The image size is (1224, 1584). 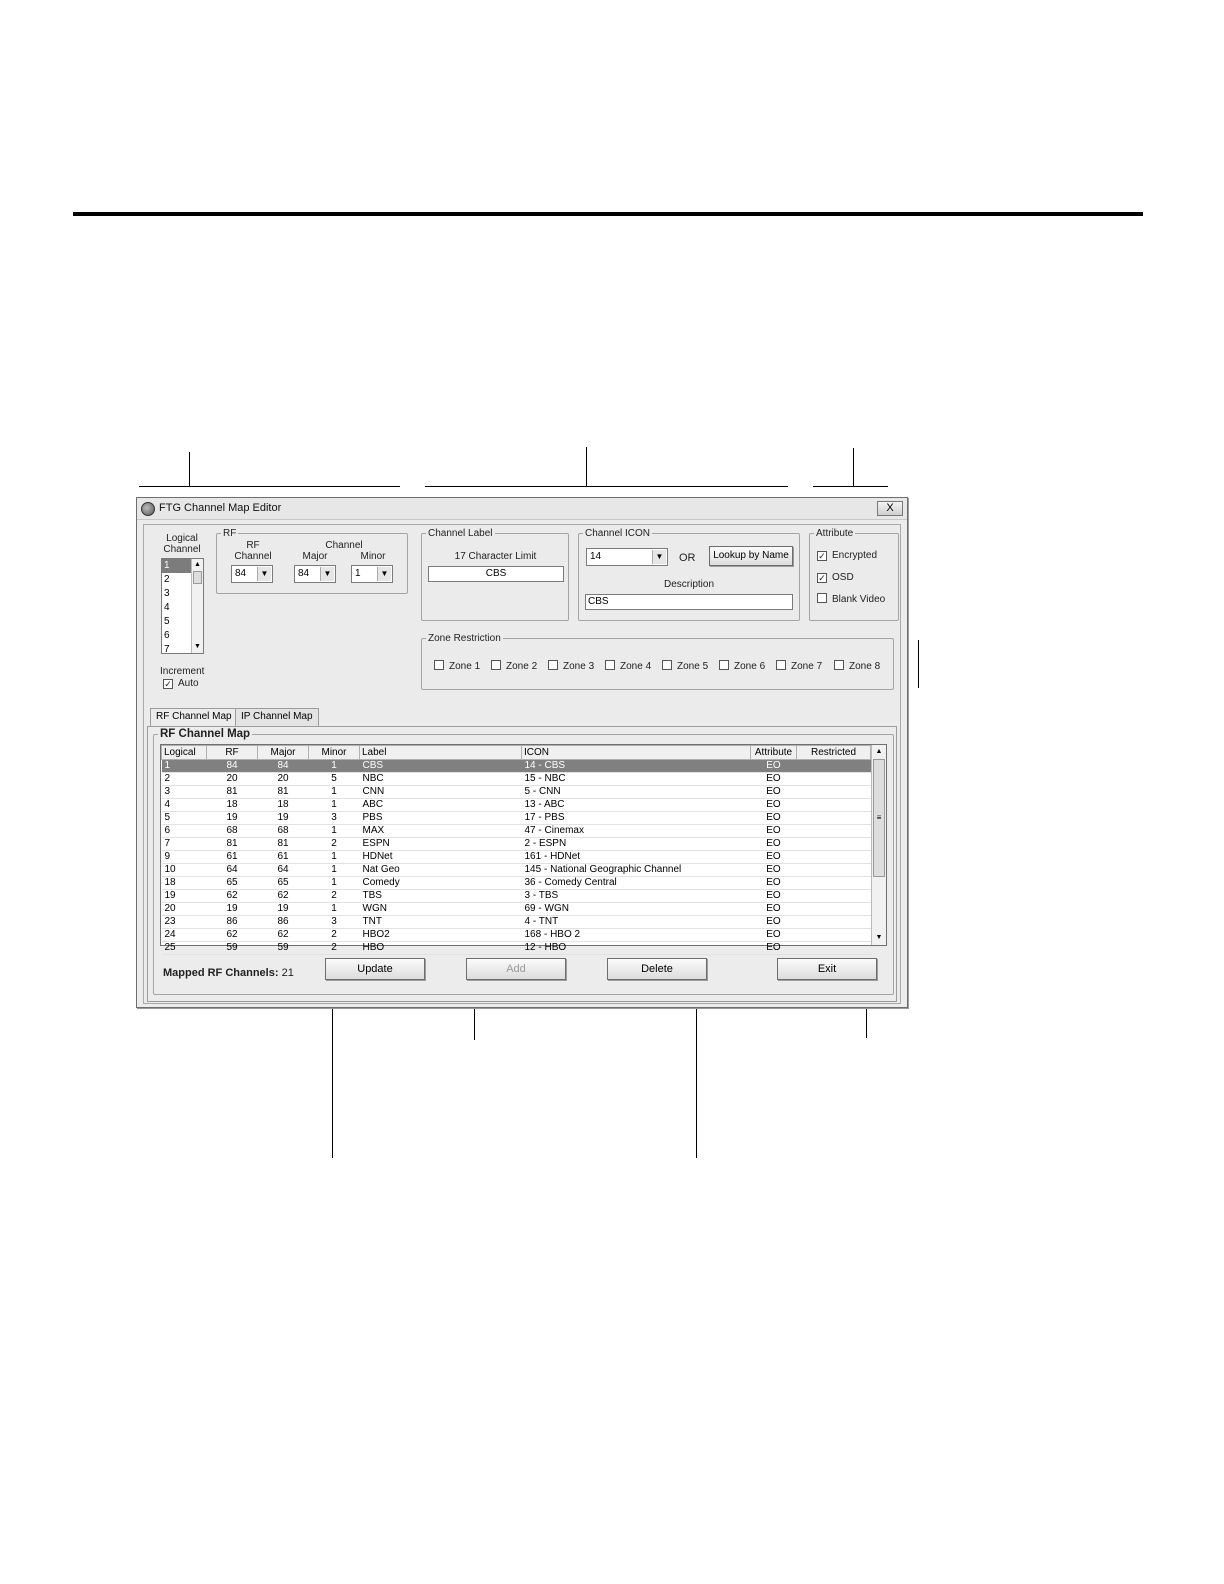 I want to click on channel-icon-dropdown: 14 ▼, so click(x=627, y=557).